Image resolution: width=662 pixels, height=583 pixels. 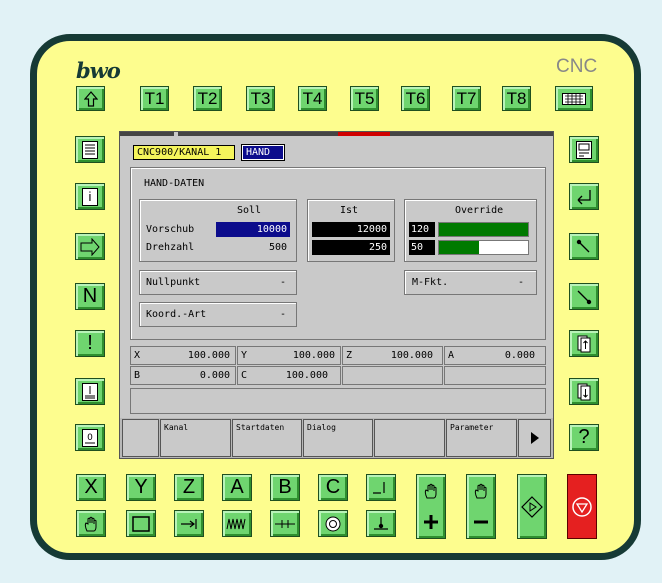 What do you see at coordinates (267, 438) in the screenshot?
I see `softkey-startdaten: Startdaten` at bounding box center [267, 438].